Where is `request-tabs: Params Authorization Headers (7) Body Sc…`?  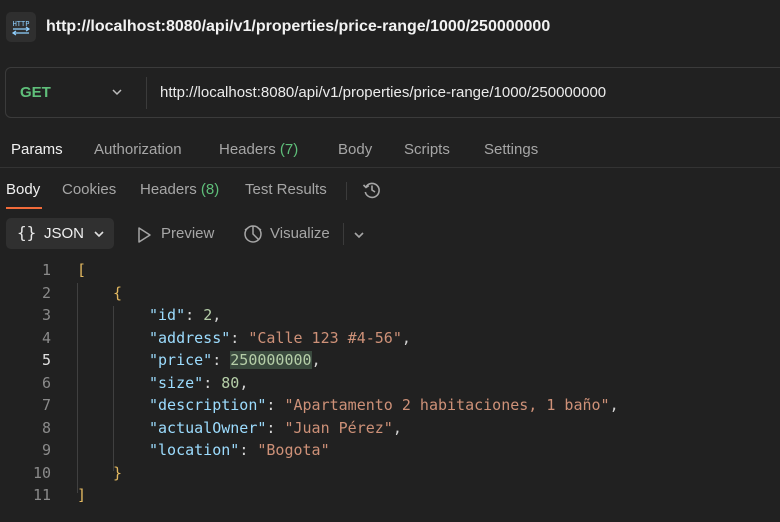 request-tabs: Params Authorization Headers (7) Body Sc… is located at coordinates (390, 151).